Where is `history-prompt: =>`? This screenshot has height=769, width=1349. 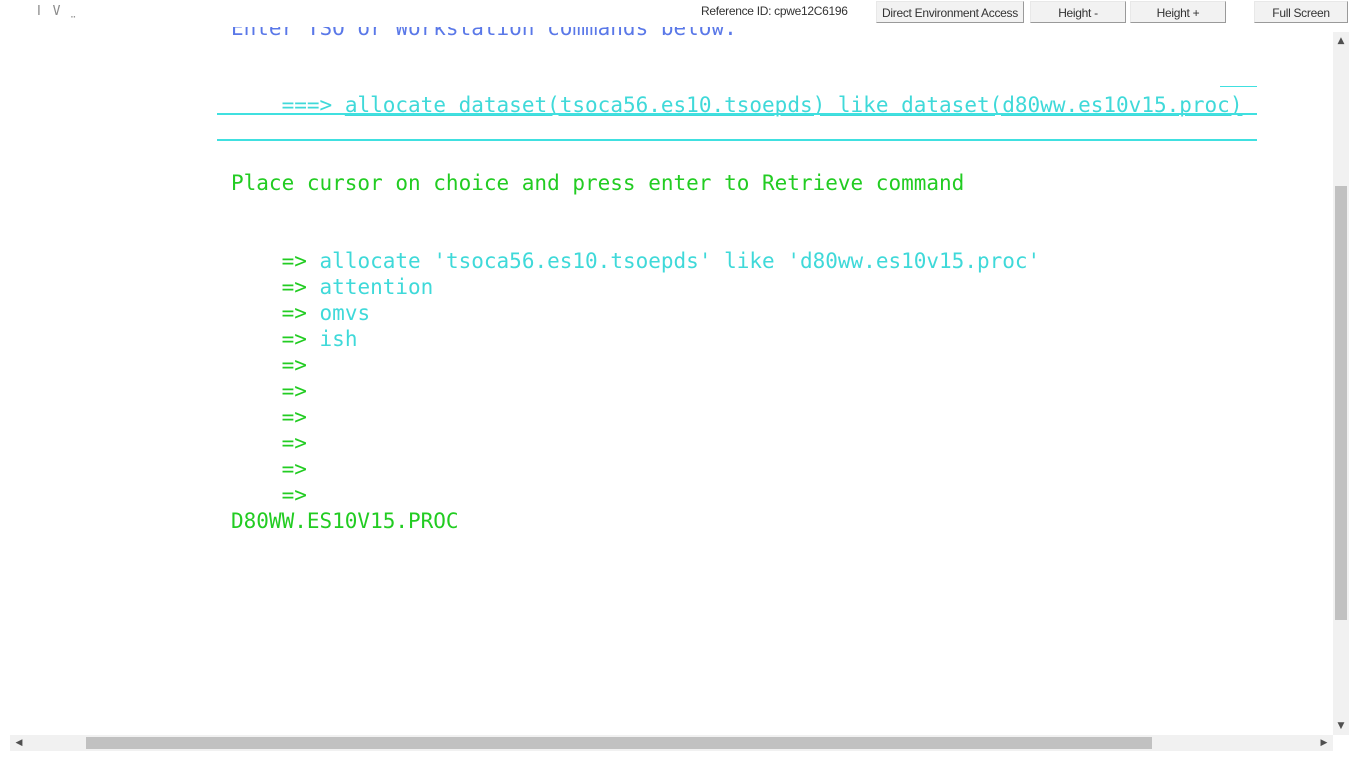 history-prompt: => is located at coordinates (294, 495).